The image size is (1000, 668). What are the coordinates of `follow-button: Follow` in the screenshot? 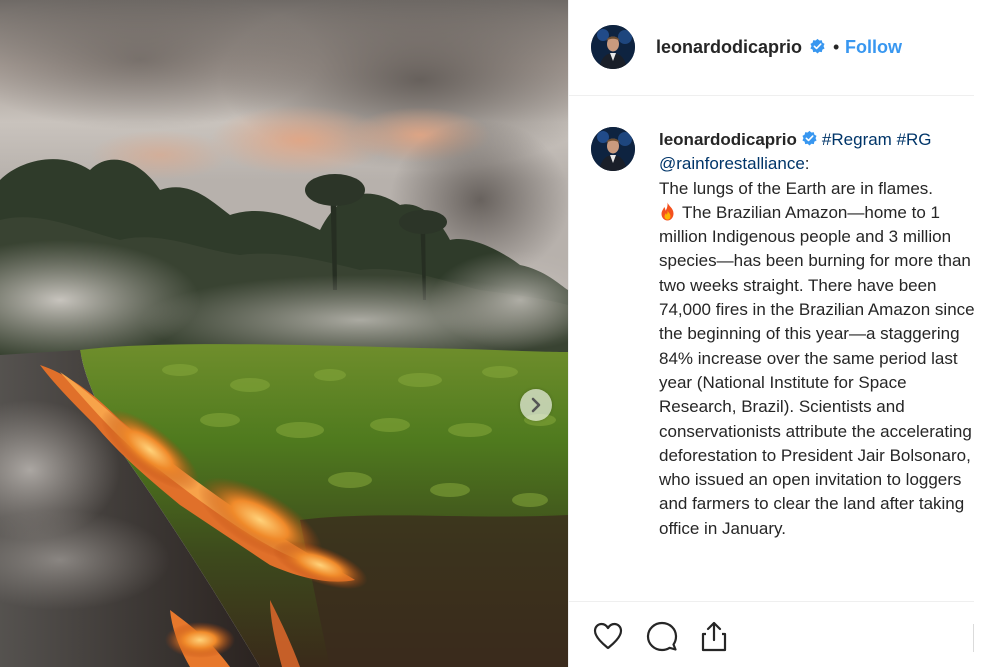 It's located at (873, 47).